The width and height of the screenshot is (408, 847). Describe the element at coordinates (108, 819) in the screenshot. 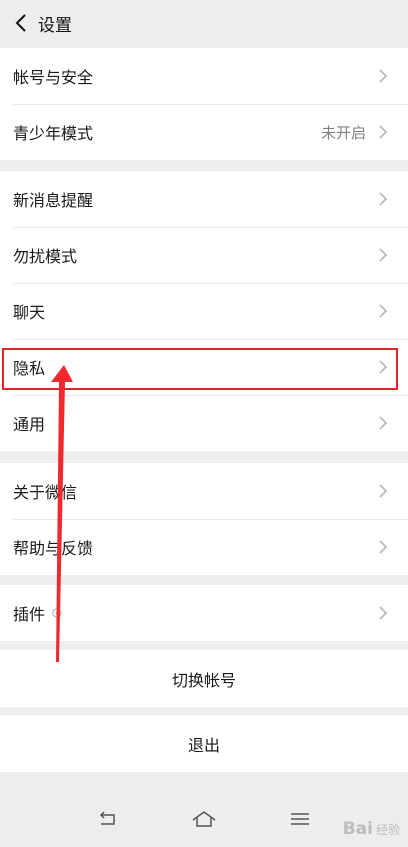

I see `back-nav-icon` at that location.